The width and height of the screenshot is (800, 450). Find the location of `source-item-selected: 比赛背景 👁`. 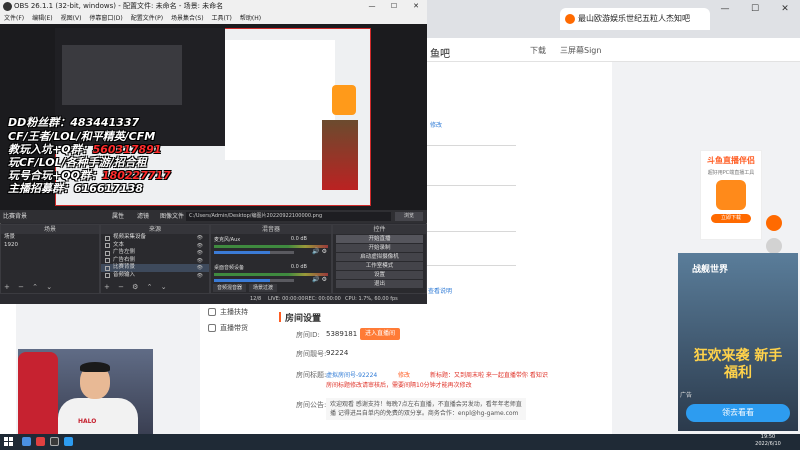

source-item-selected: 比赛背景 👁 is located at coordinates (155, 268).